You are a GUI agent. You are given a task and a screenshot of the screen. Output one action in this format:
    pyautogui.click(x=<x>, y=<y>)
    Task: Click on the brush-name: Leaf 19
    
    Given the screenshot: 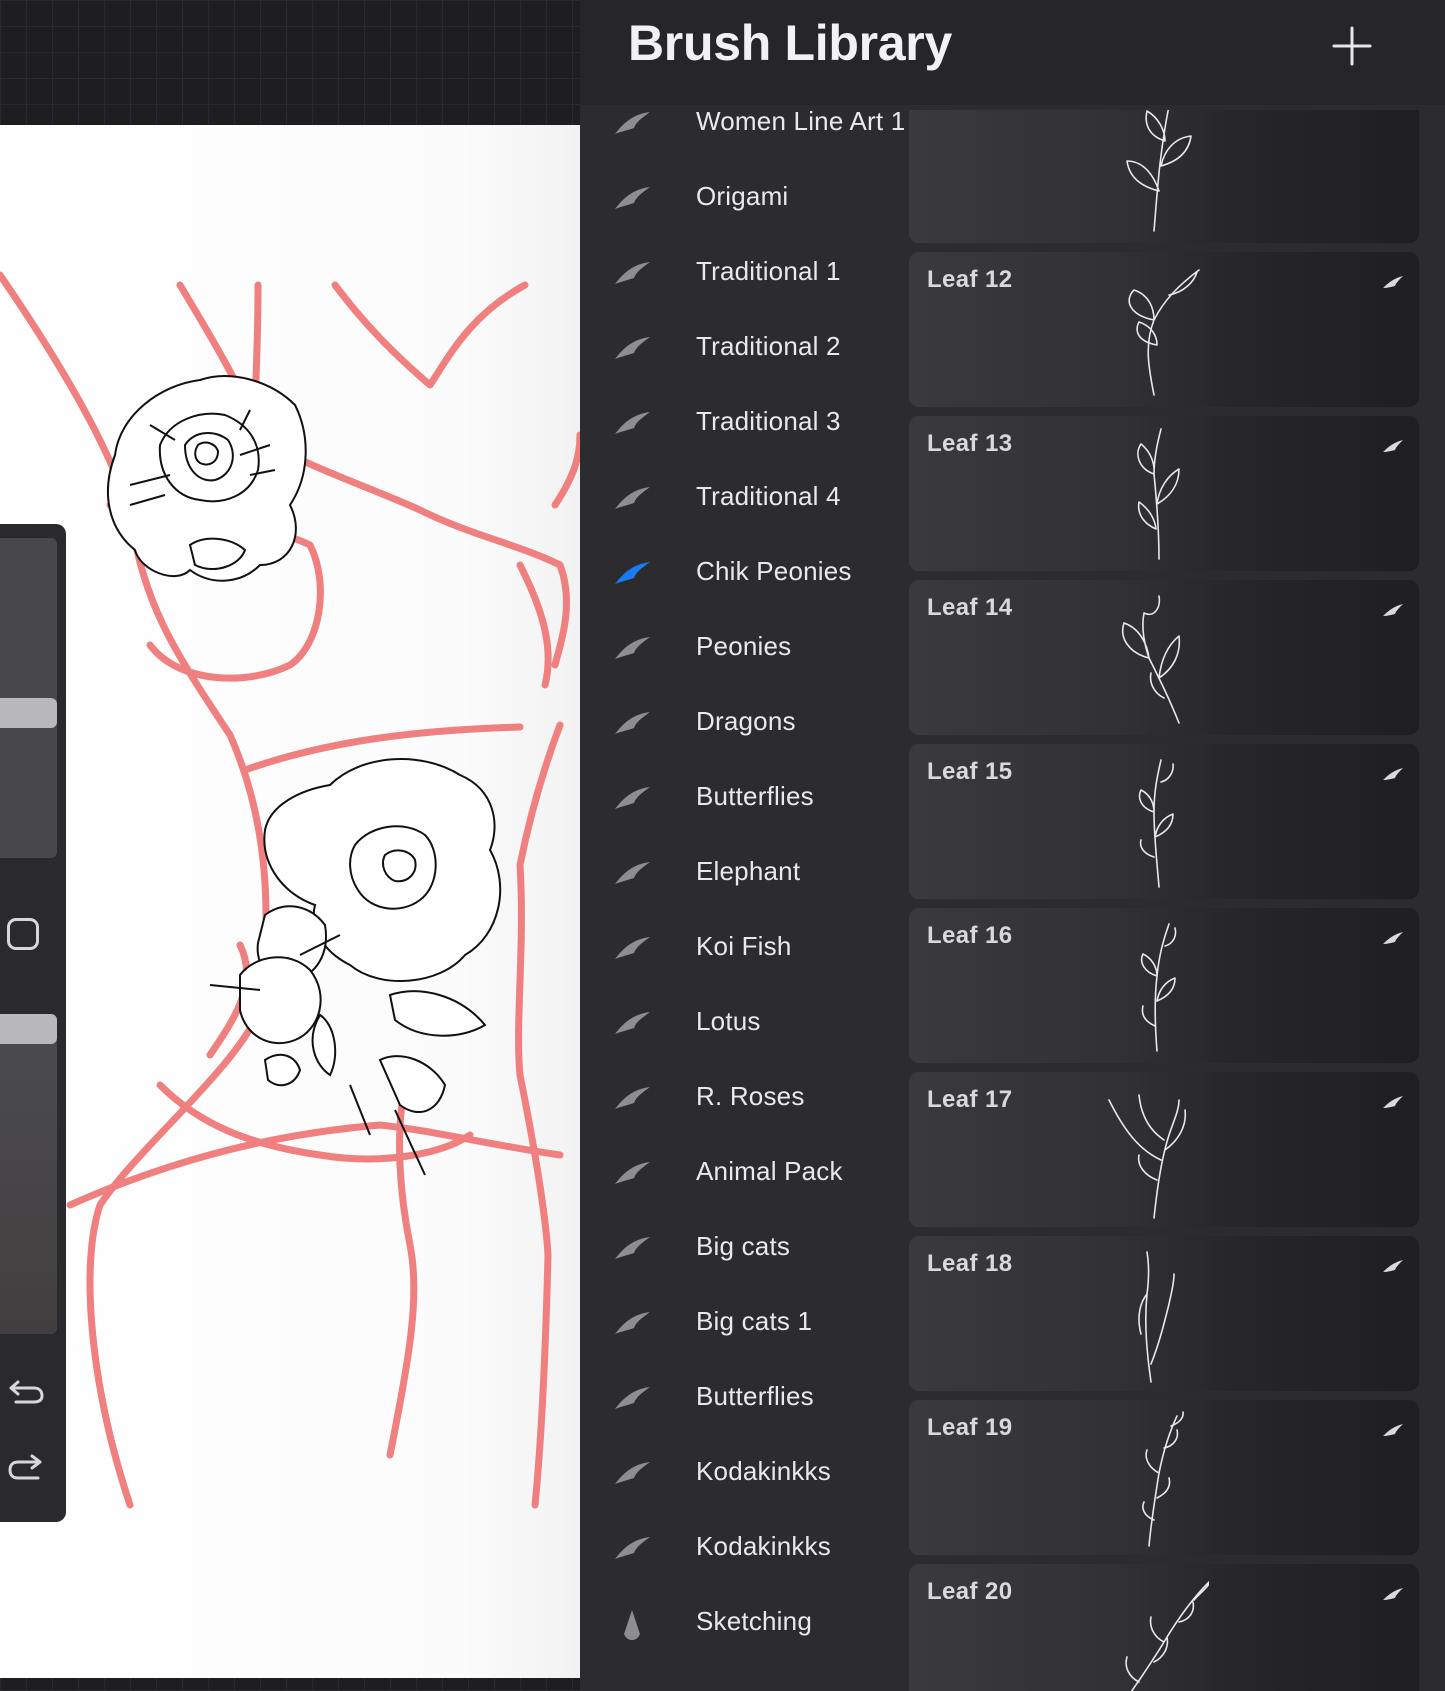 What is the action you would take?
    pyautogui.click(x=970, y=1427)
    